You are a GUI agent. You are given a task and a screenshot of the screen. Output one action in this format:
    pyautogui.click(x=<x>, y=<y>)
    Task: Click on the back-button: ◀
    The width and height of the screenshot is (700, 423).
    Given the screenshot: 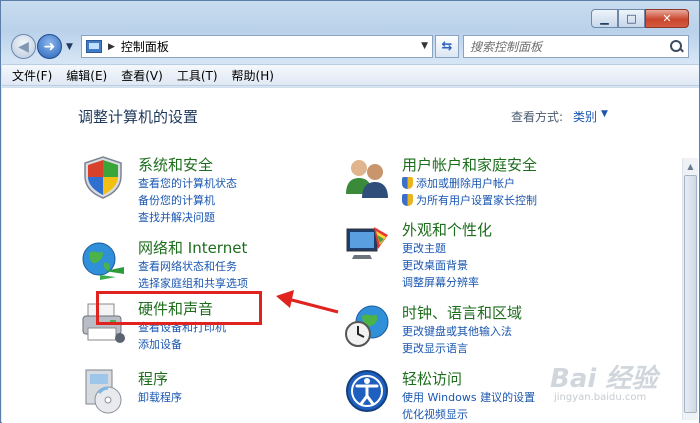 What is the action you would take?
    pyautogui.click(x=23, y=46)
    